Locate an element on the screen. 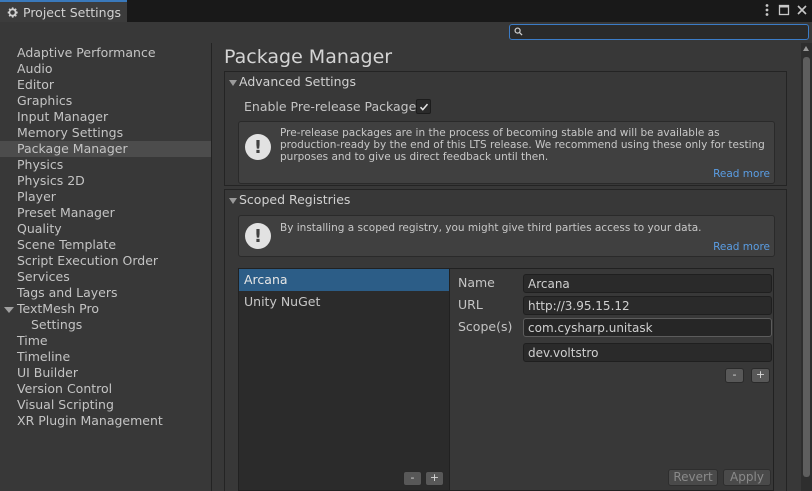 This screenshot has width=812, height=491. scopes-label: Scope(s) is located at coordinates (485, 326).